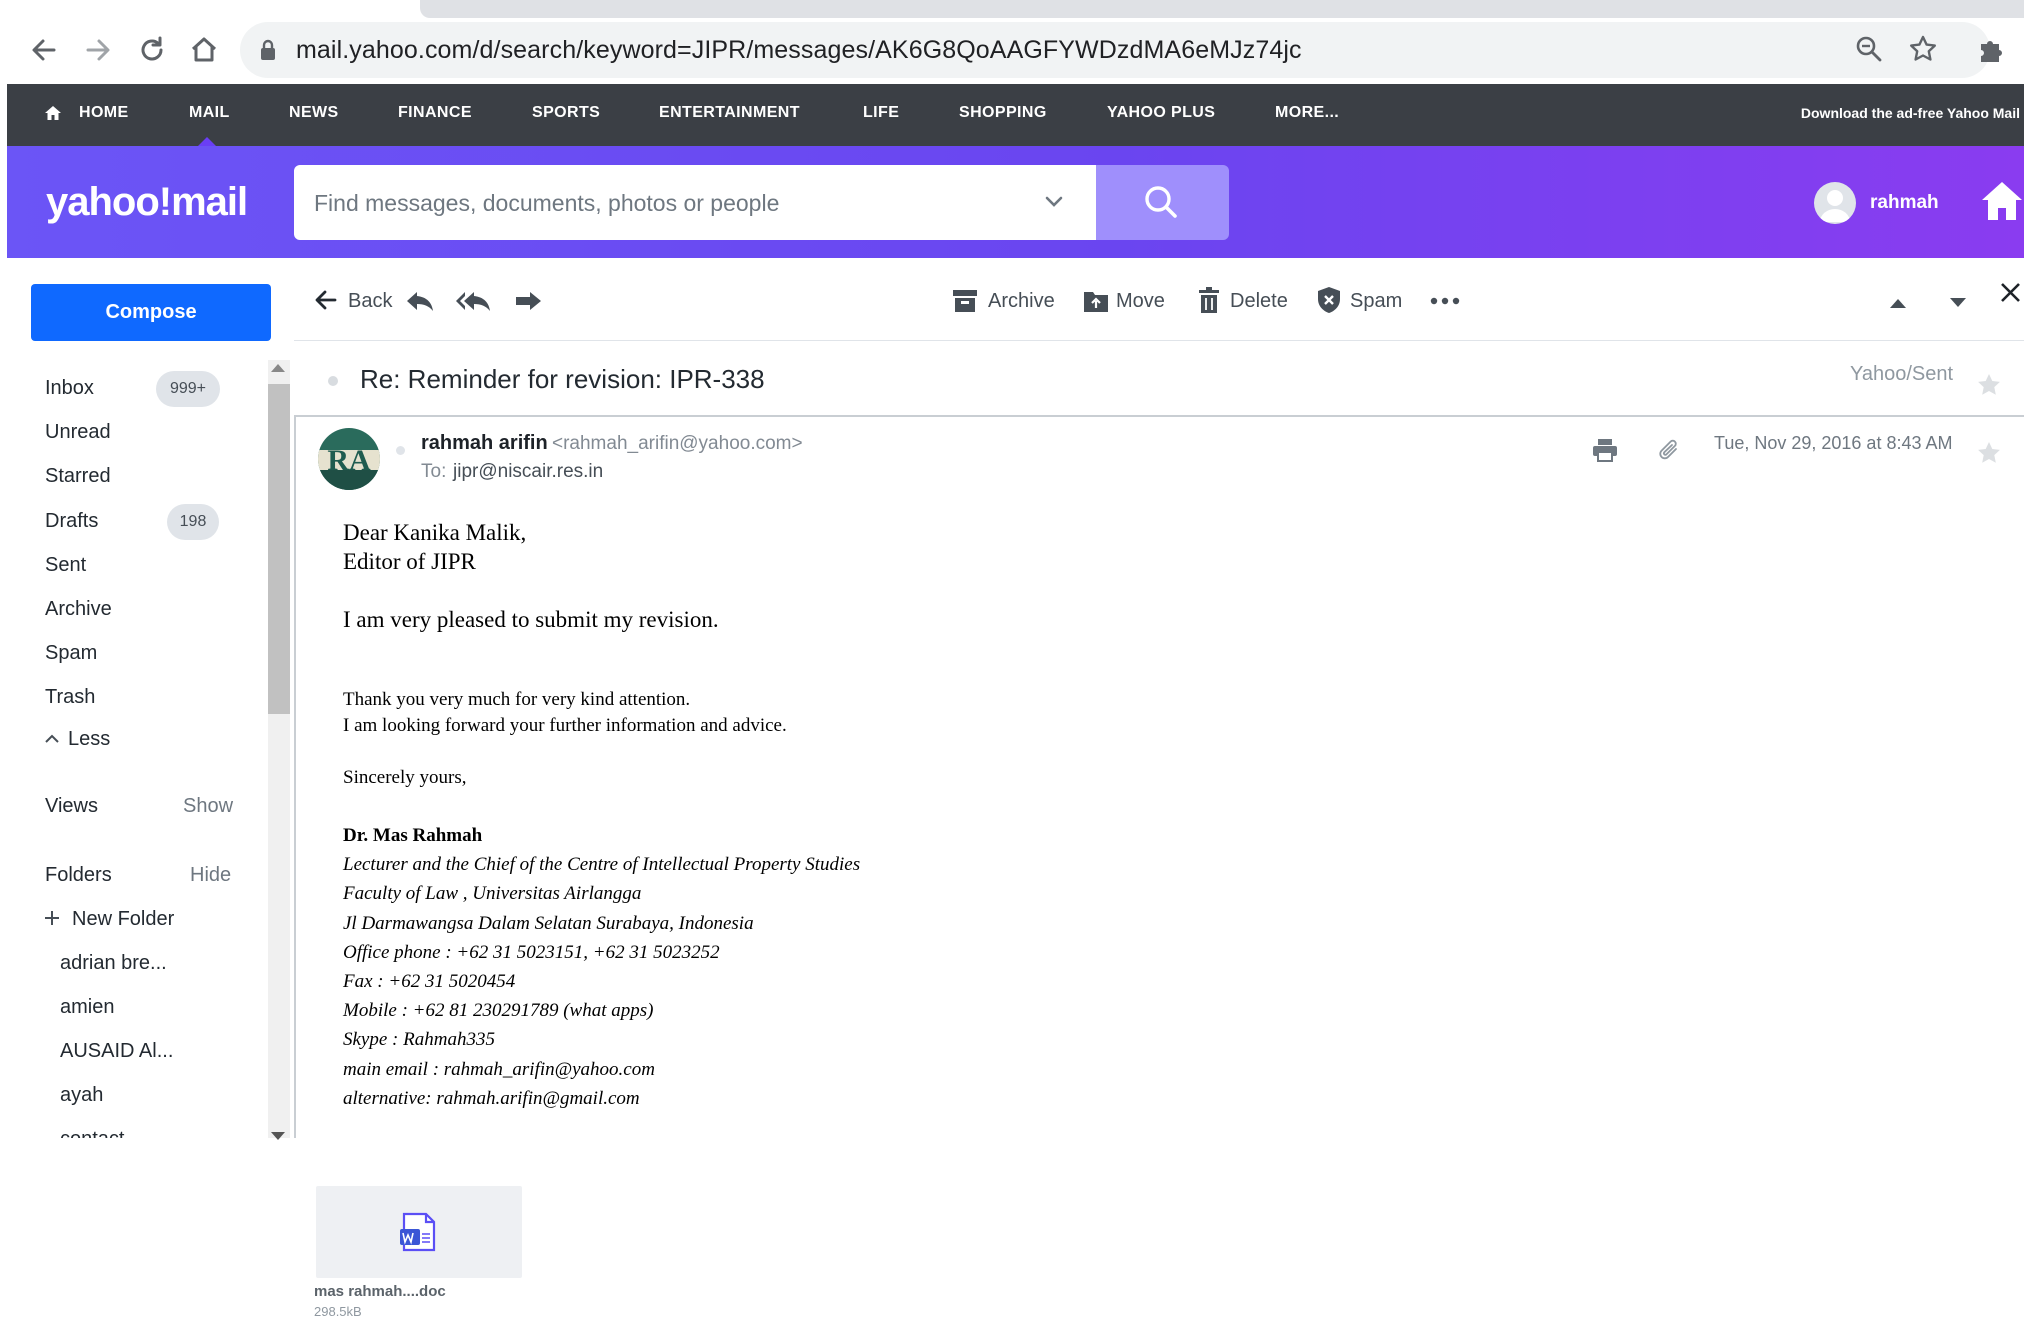 This screenshot has width=2024, height=1319. What do you see at coordinates (498, 1010) in the screenshot?
I see `signature-line: Mobile : +62 81 230291789 (what apps)` at bounding box center [498, 1010].